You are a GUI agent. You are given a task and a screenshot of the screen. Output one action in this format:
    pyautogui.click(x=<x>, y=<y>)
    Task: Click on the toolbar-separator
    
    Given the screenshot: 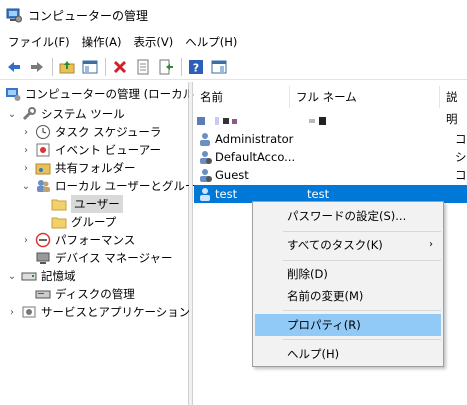 What is the action you would take?
    pyautogui.click(x=105, y=66)
    